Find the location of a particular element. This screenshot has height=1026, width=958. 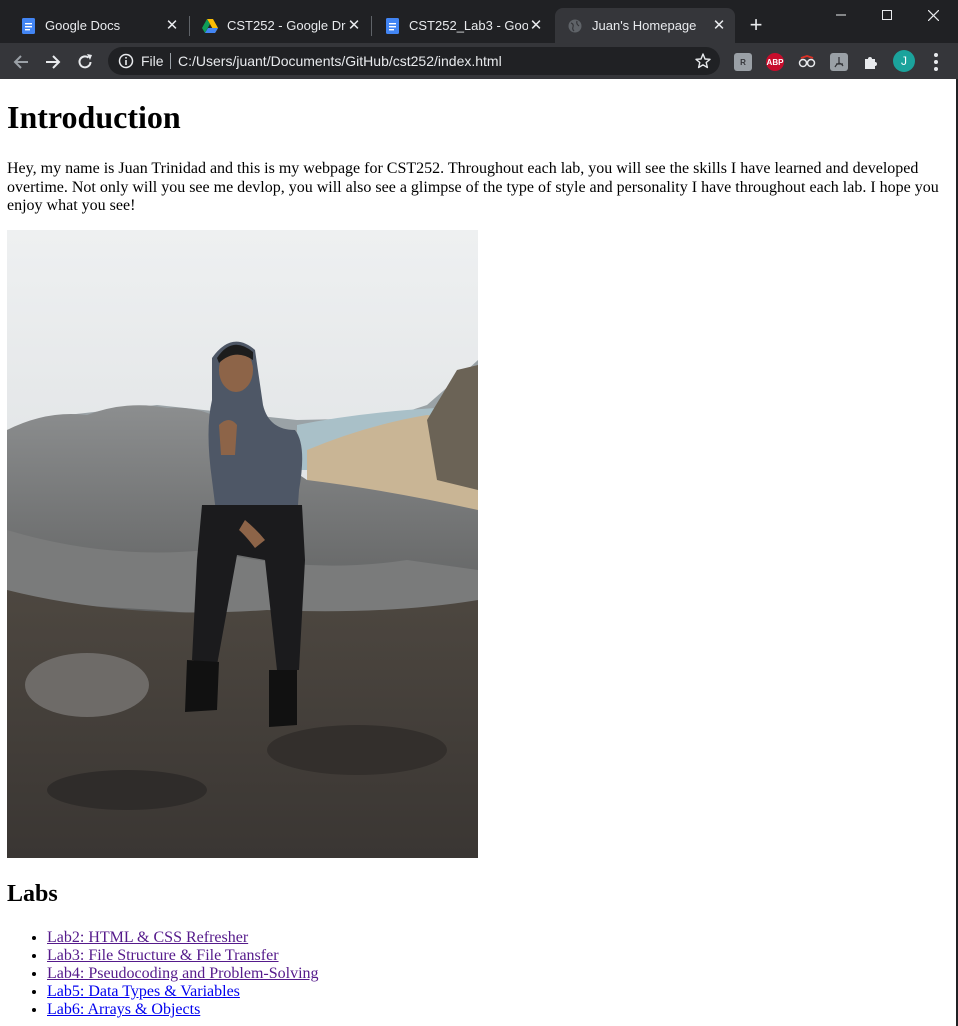

lab6-link: Lab6: Arrays & Objects is located at coordinates (123, 1009).